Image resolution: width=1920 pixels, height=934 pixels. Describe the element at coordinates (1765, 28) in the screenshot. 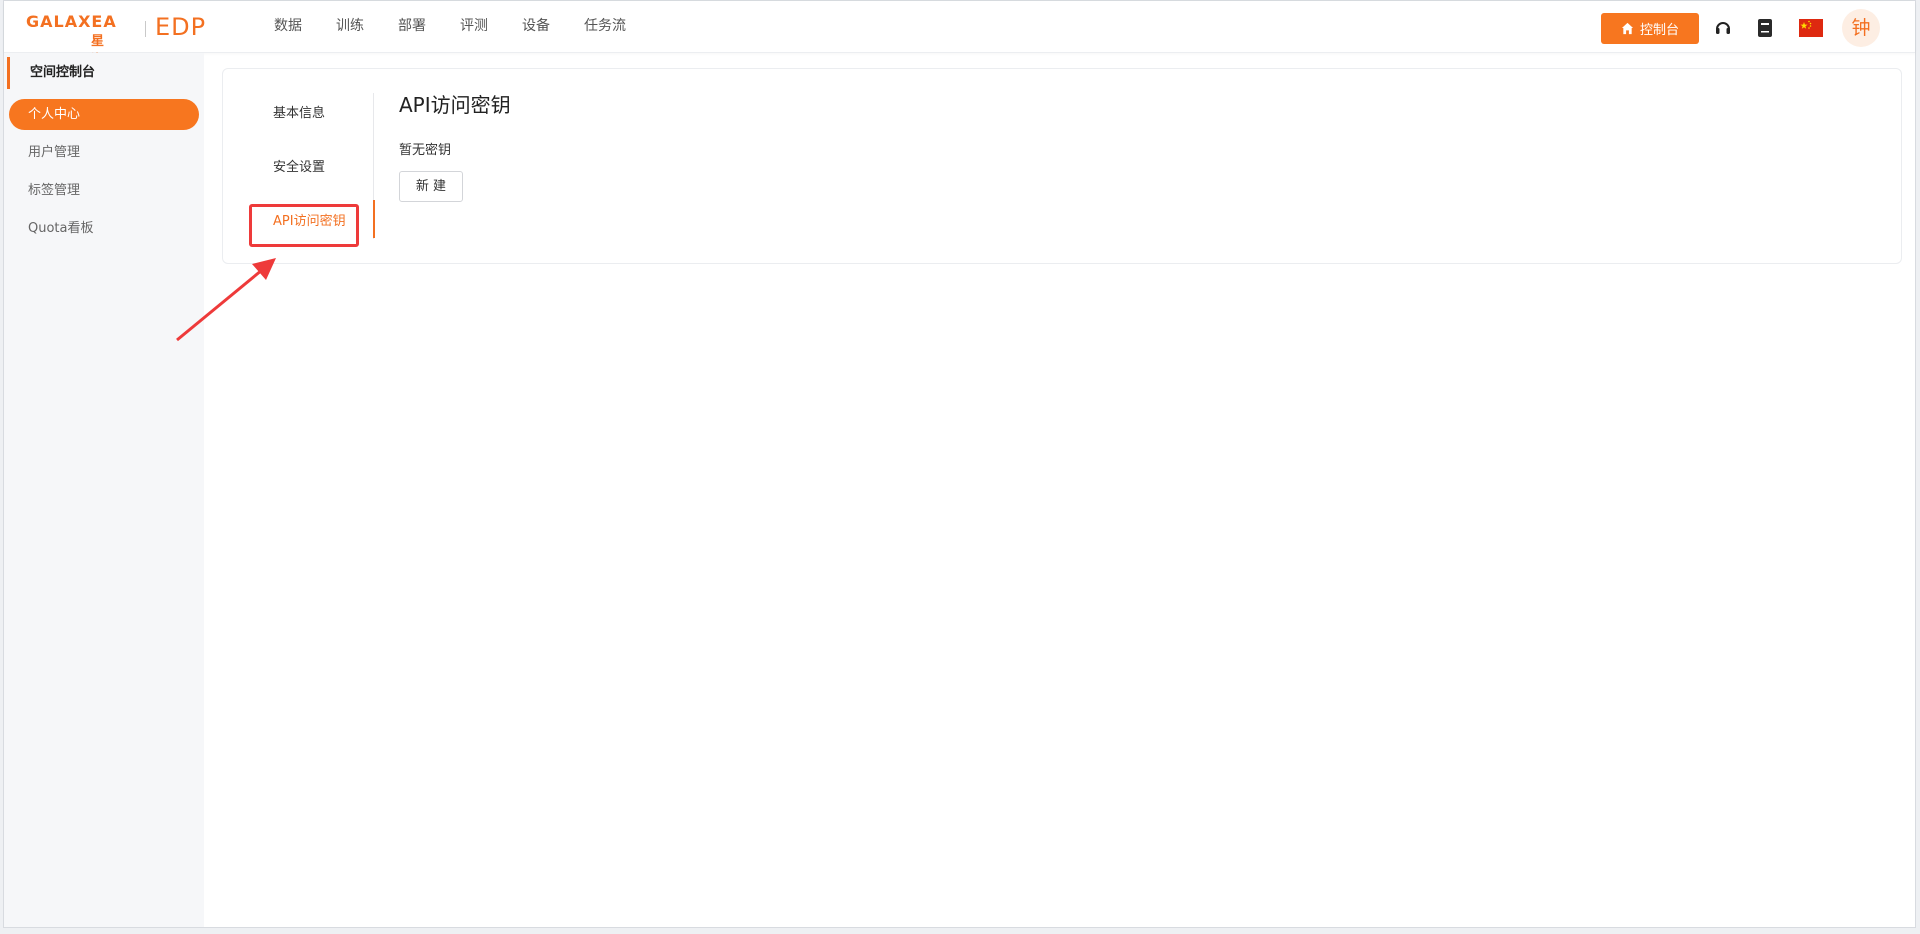

I see `book-icon` at that location.